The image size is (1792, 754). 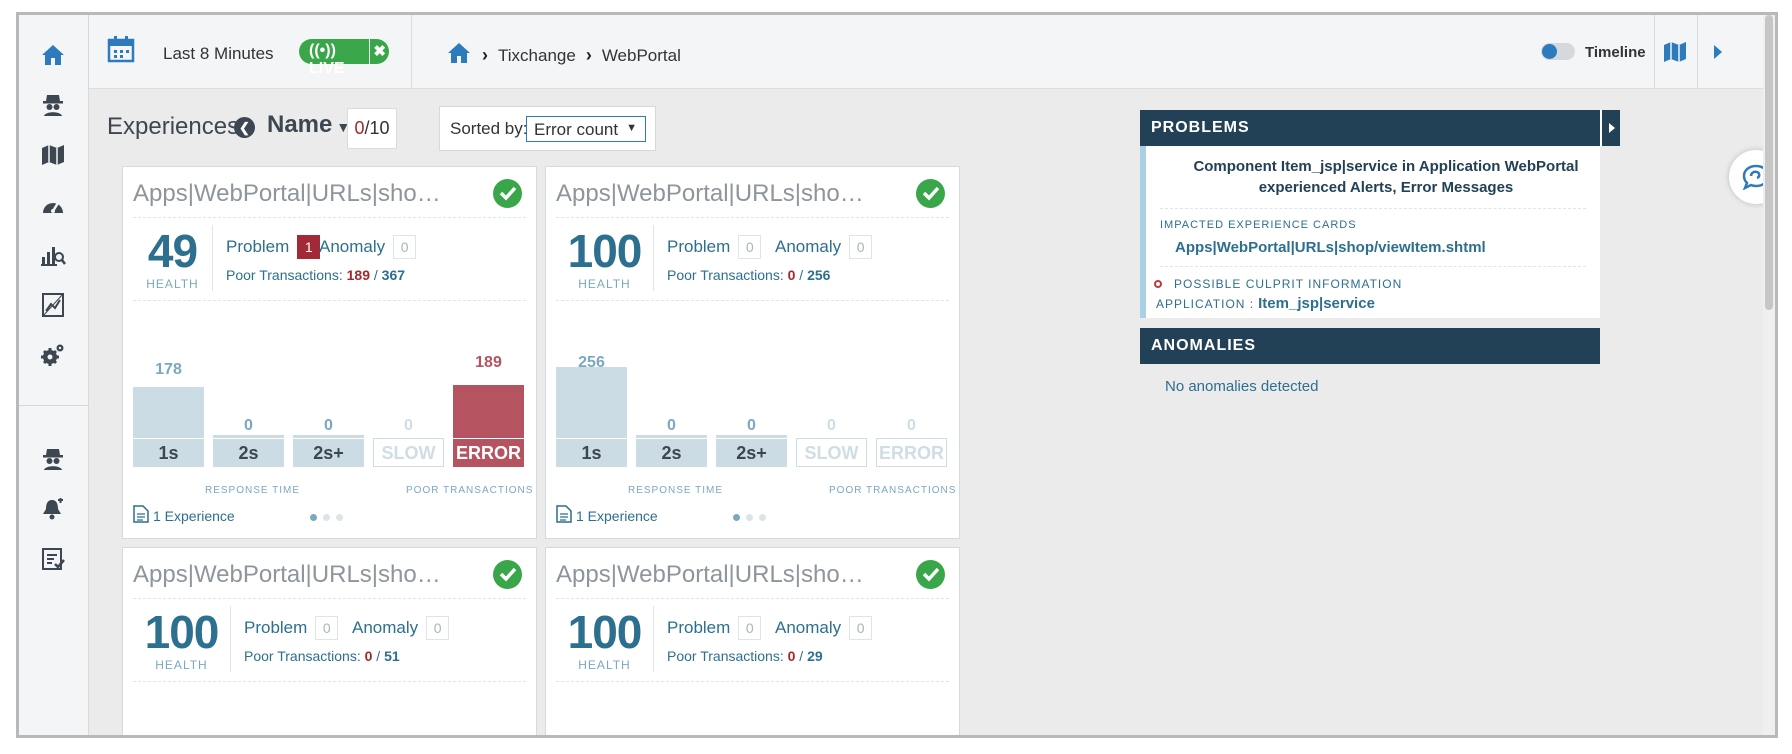 What do you see at coordinates (459, 55) in the screenshot?
I see `breadcrumb-home-icon` at bounding box center [459, 55].